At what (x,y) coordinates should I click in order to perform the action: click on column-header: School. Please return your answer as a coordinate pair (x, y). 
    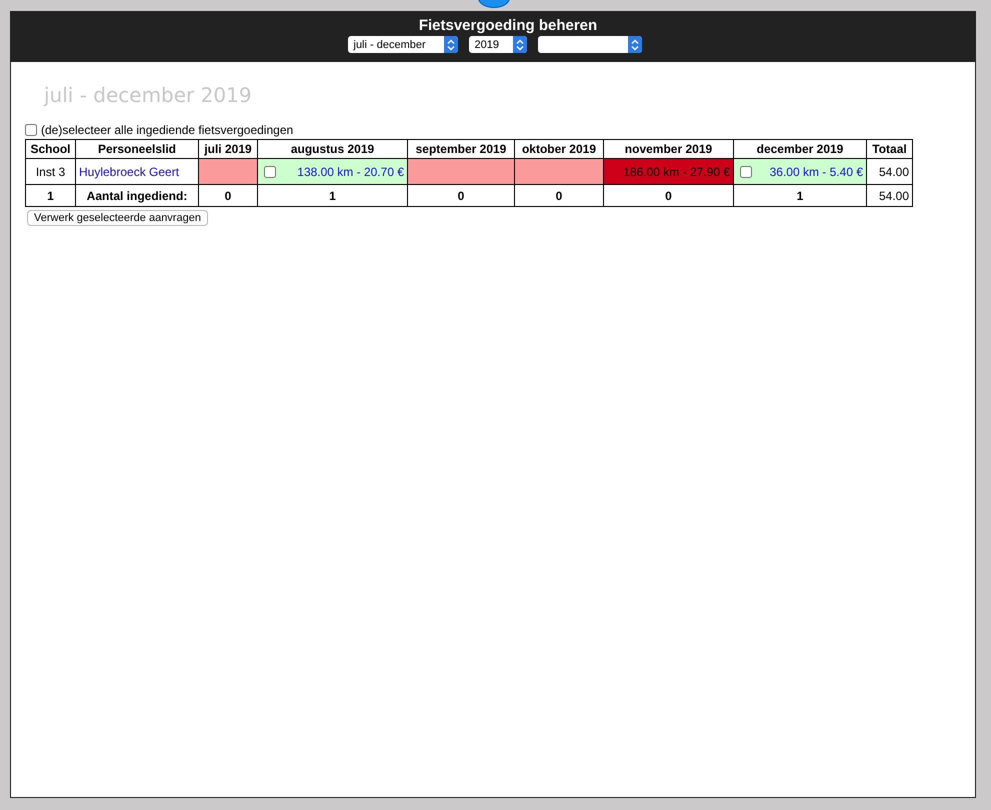
    Looking at the image, I should click on (51, 149).